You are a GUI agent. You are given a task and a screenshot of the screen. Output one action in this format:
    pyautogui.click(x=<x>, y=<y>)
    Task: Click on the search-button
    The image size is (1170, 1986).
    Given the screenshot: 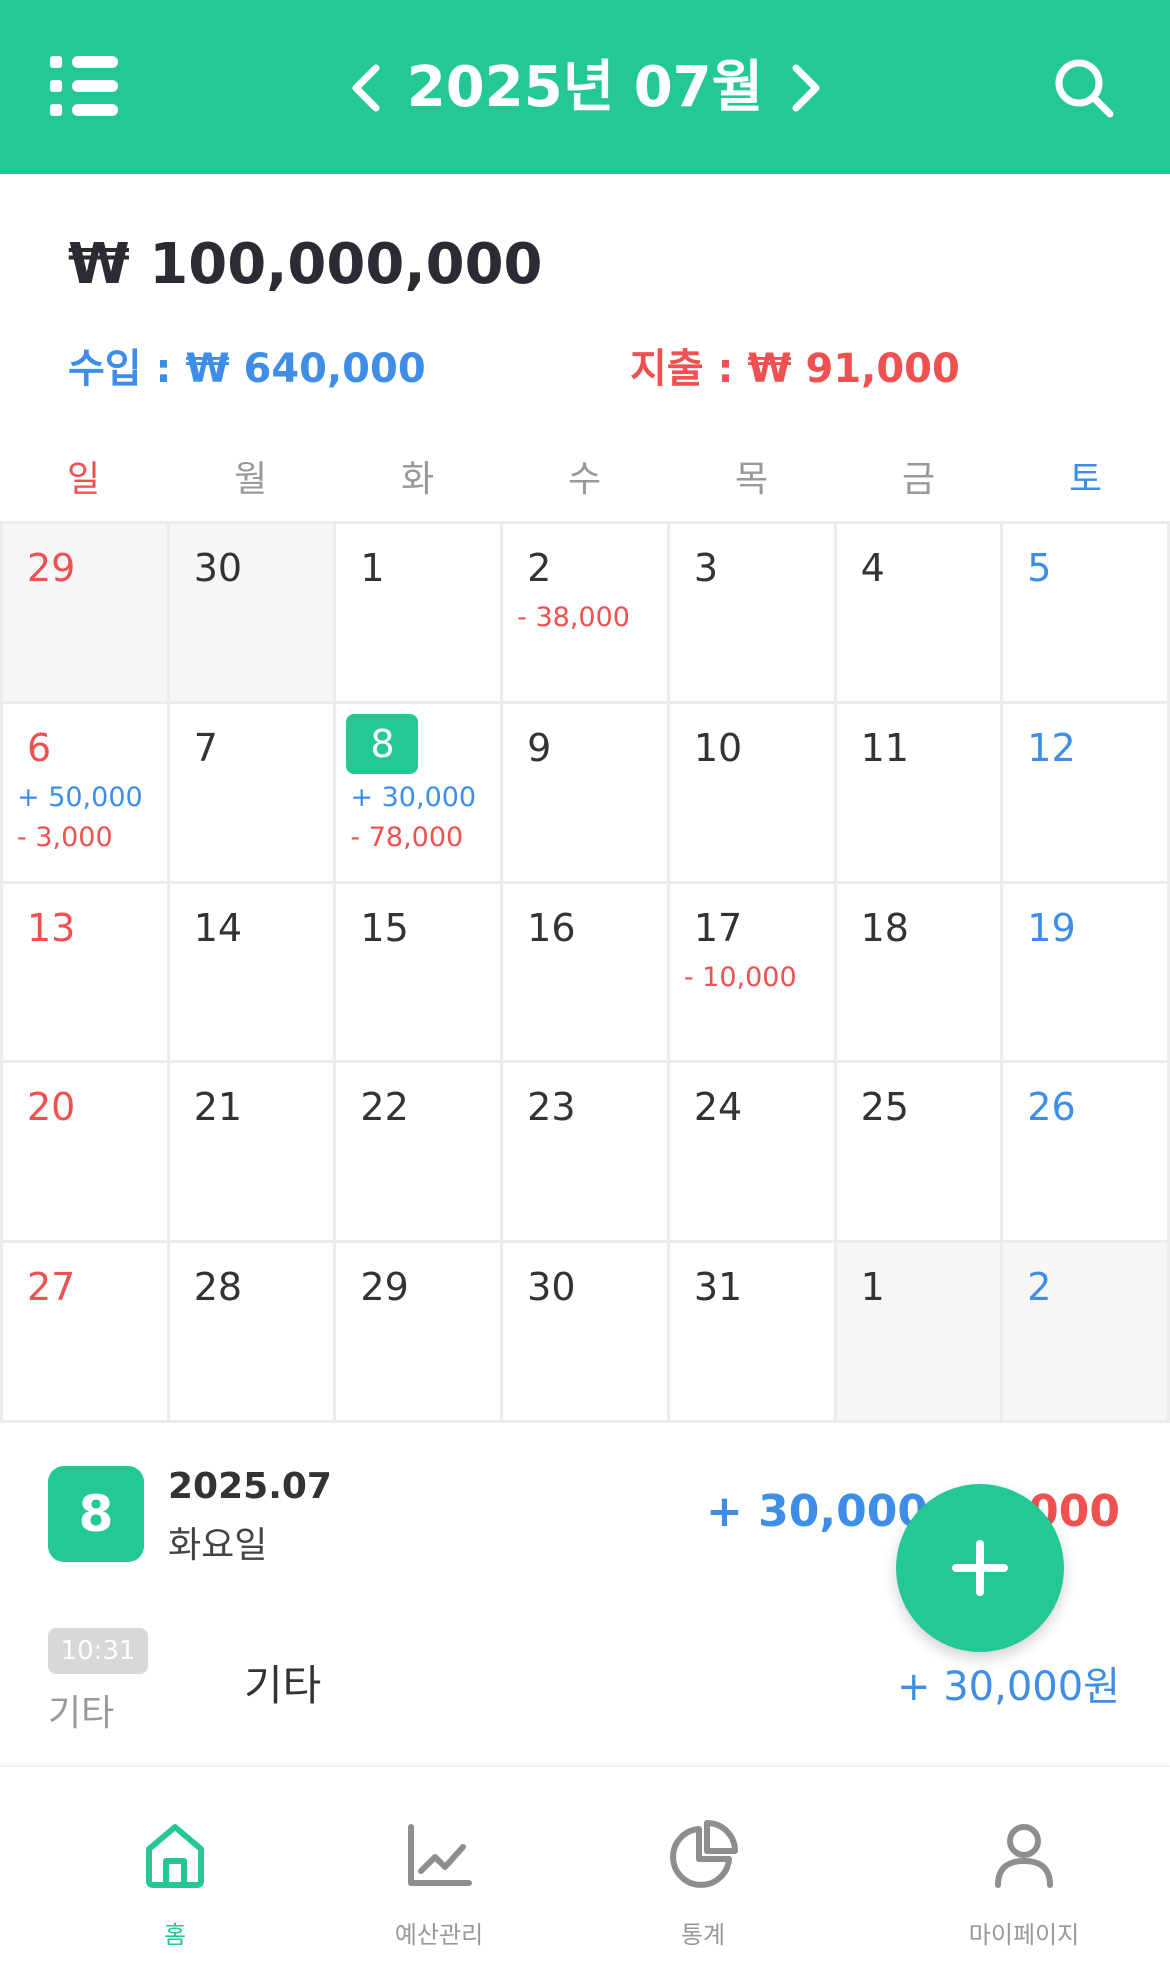 What is the action you would take?
    pyautogui.click(x=1084, y=88)
    